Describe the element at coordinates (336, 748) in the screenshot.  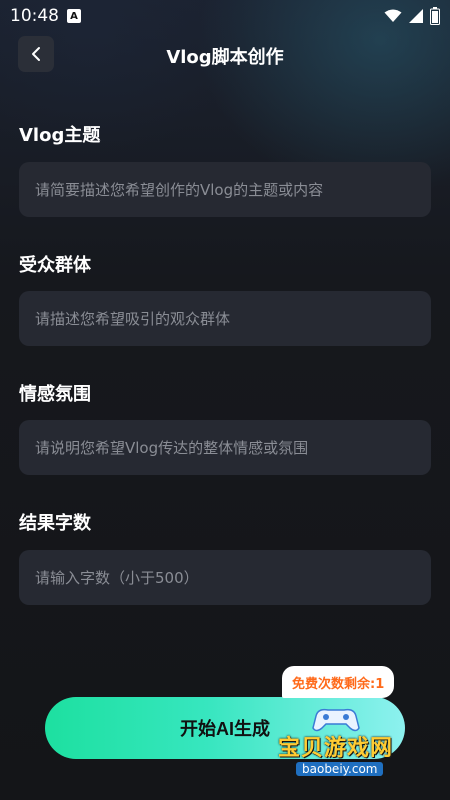
I see `watermark-title: 宝贝游戏网` at that location.